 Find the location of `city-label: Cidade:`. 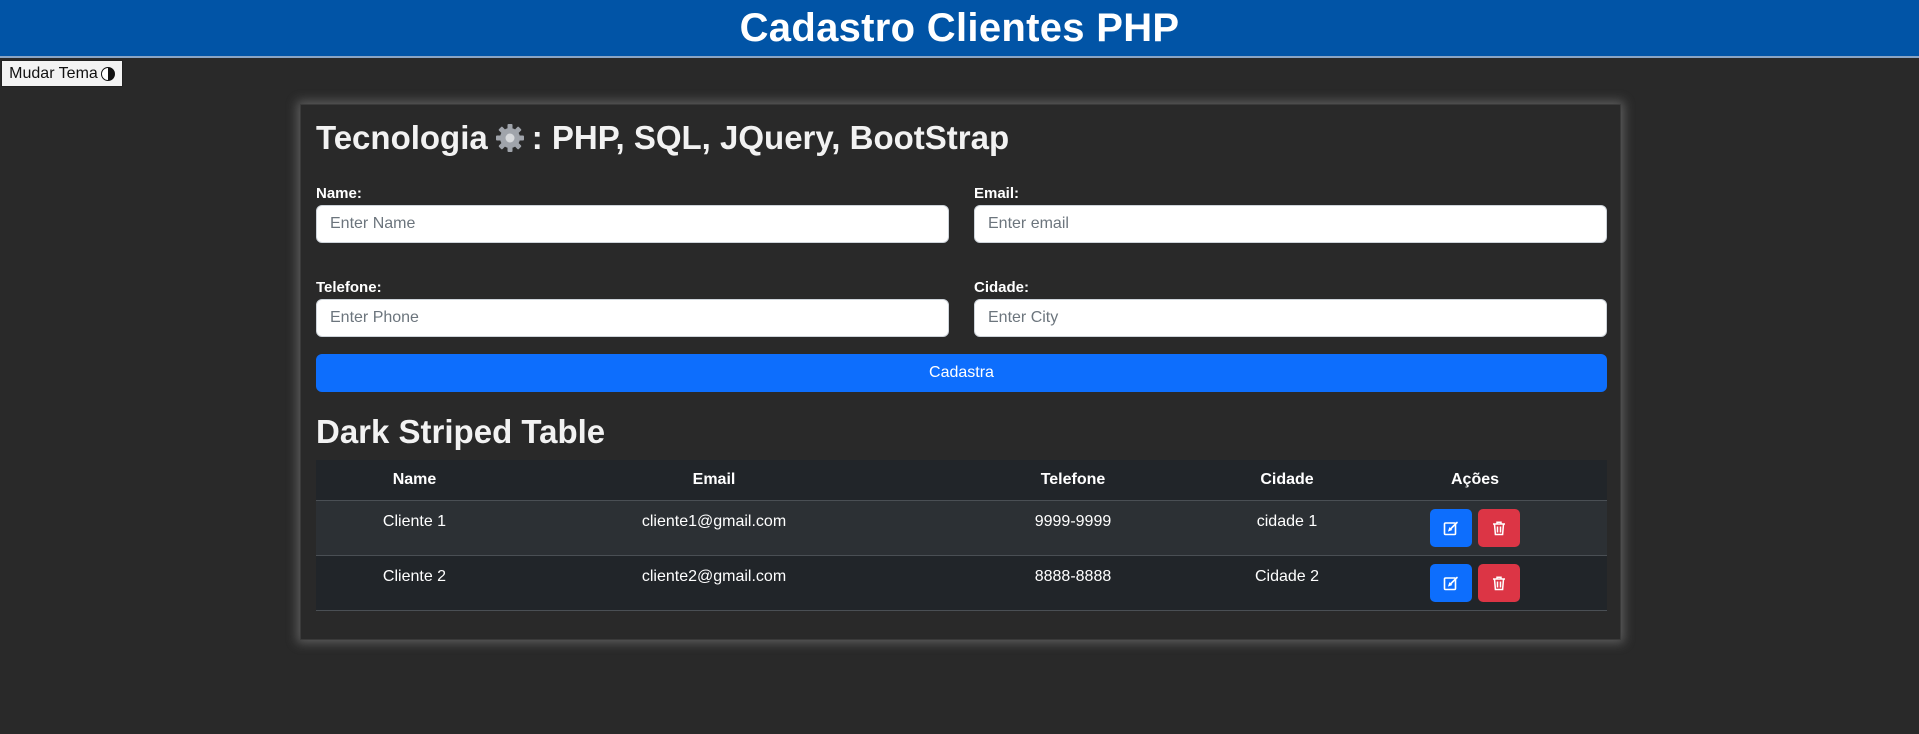

city-label: Cidade: is located at coordinates (1002, 287).